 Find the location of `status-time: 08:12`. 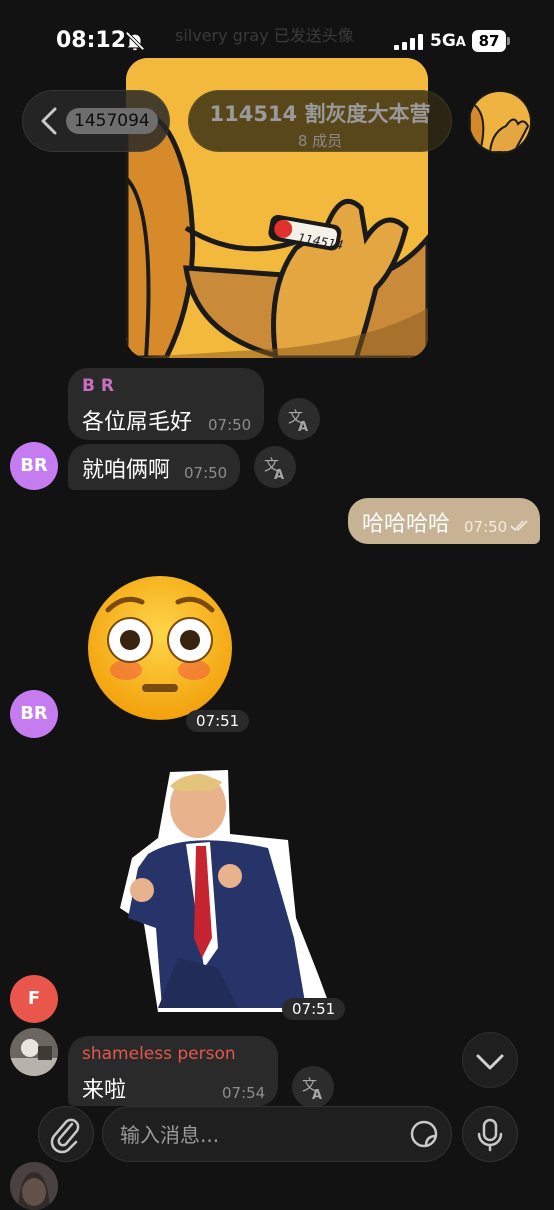

status-time: 08:12 is located at coordinates (91, 40).